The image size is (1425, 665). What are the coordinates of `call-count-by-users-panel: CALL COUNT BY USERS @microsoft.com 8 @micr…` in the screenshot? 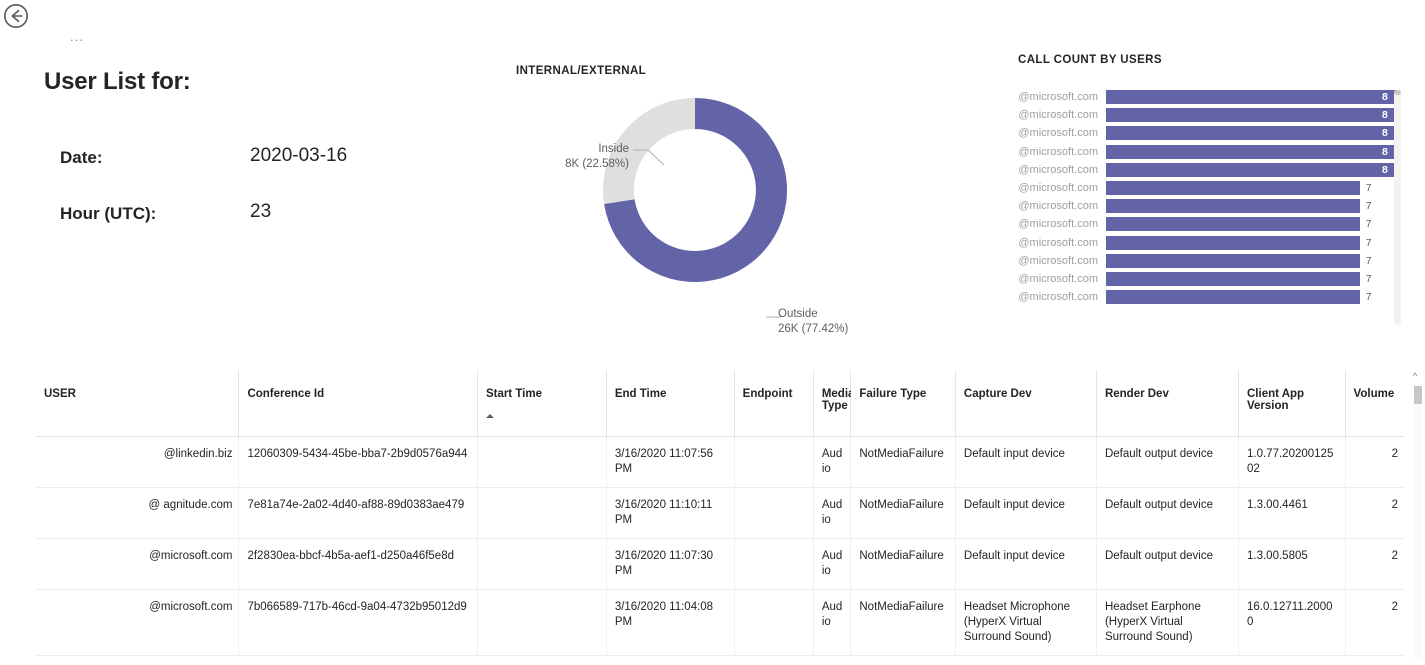 It's located at (1212, 193).